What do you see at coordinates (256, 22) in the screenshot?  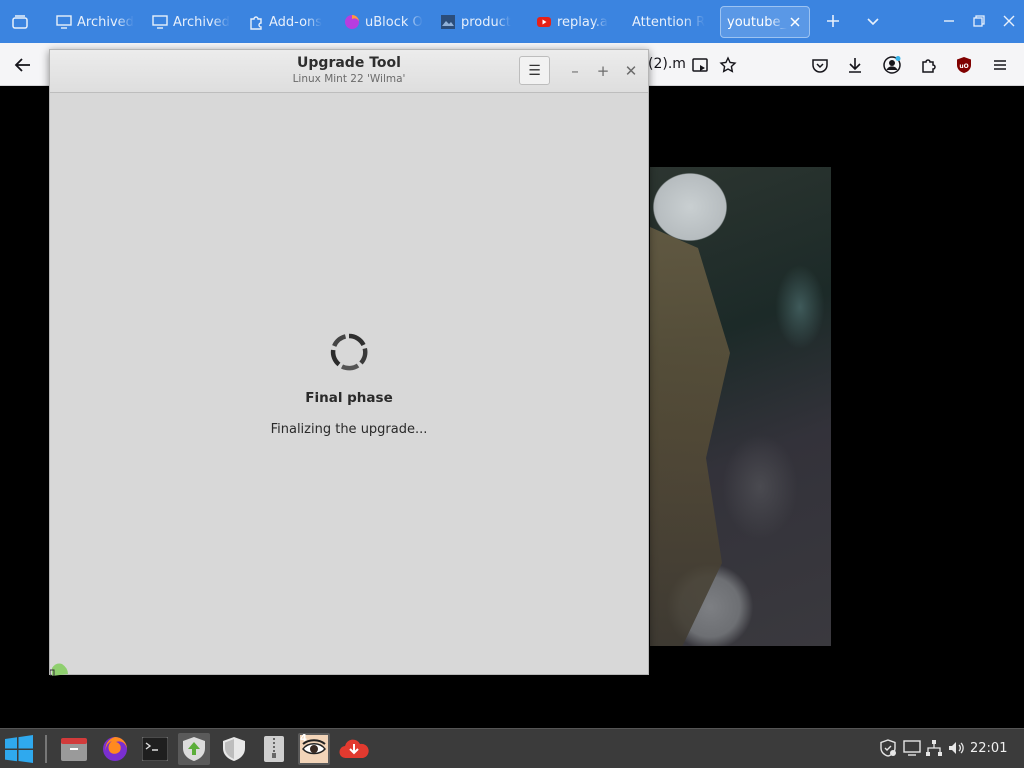 I see `puzzle-icon` at bounding box center [256, 22].